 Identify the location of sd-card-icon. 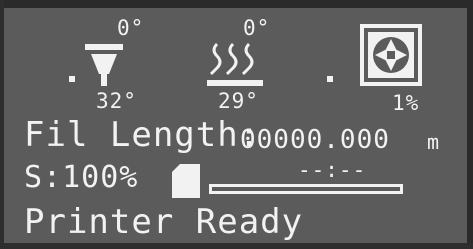
(186, 181).